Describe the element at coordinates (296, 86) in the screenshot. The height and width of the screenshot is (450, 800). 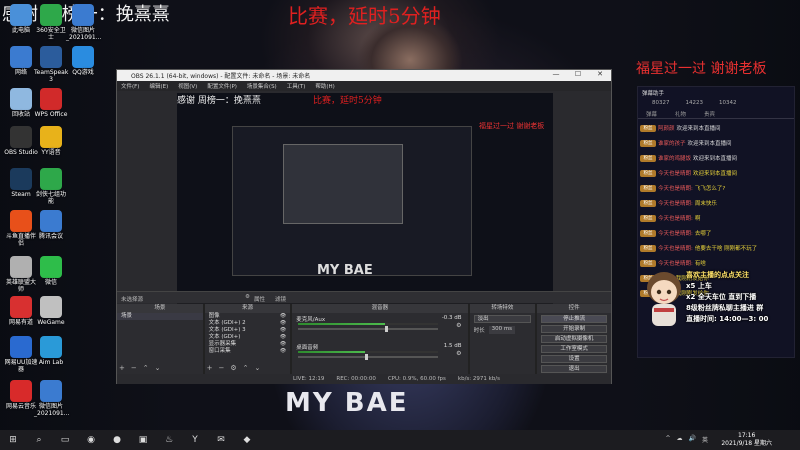
I see `menu-item: 工具(T)` at that location.